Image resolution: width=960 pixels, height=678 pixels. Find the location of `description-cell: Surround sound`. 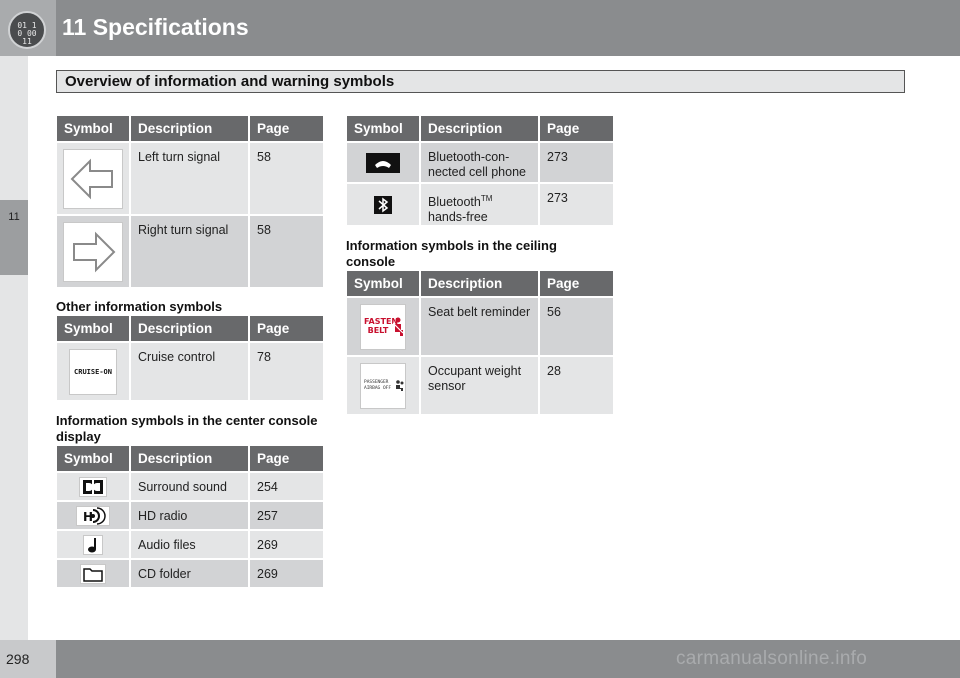

description-cell: Surround sound is located at coordinates (189, 486).